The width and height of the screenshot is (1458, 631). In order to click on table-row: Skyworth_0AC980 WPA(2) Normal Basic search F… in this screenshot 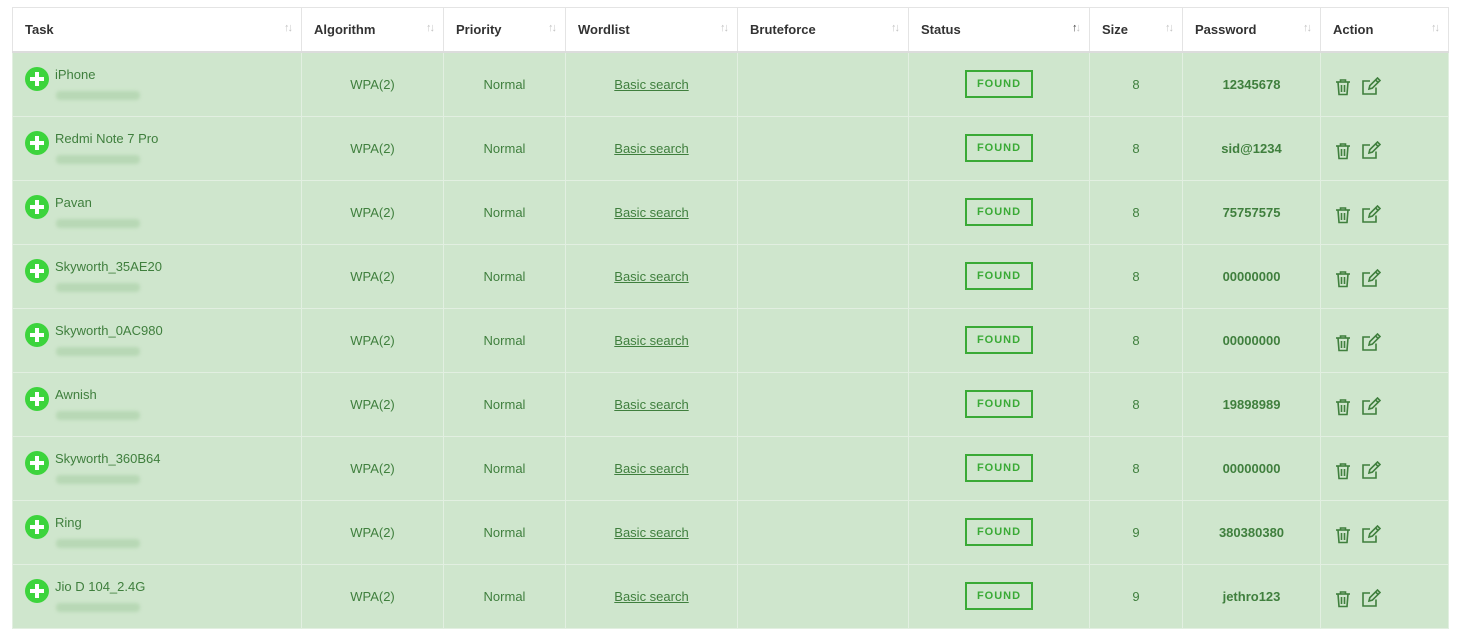, I will do `click(730, 340)`.